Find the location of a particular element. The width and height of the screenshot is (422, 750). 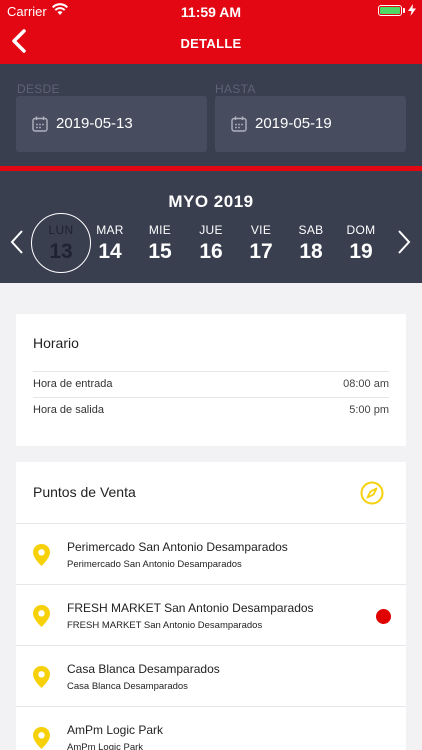

pos-name: FRESH MARKET San Antonio Desamparados is located at coordinates (190, 608).